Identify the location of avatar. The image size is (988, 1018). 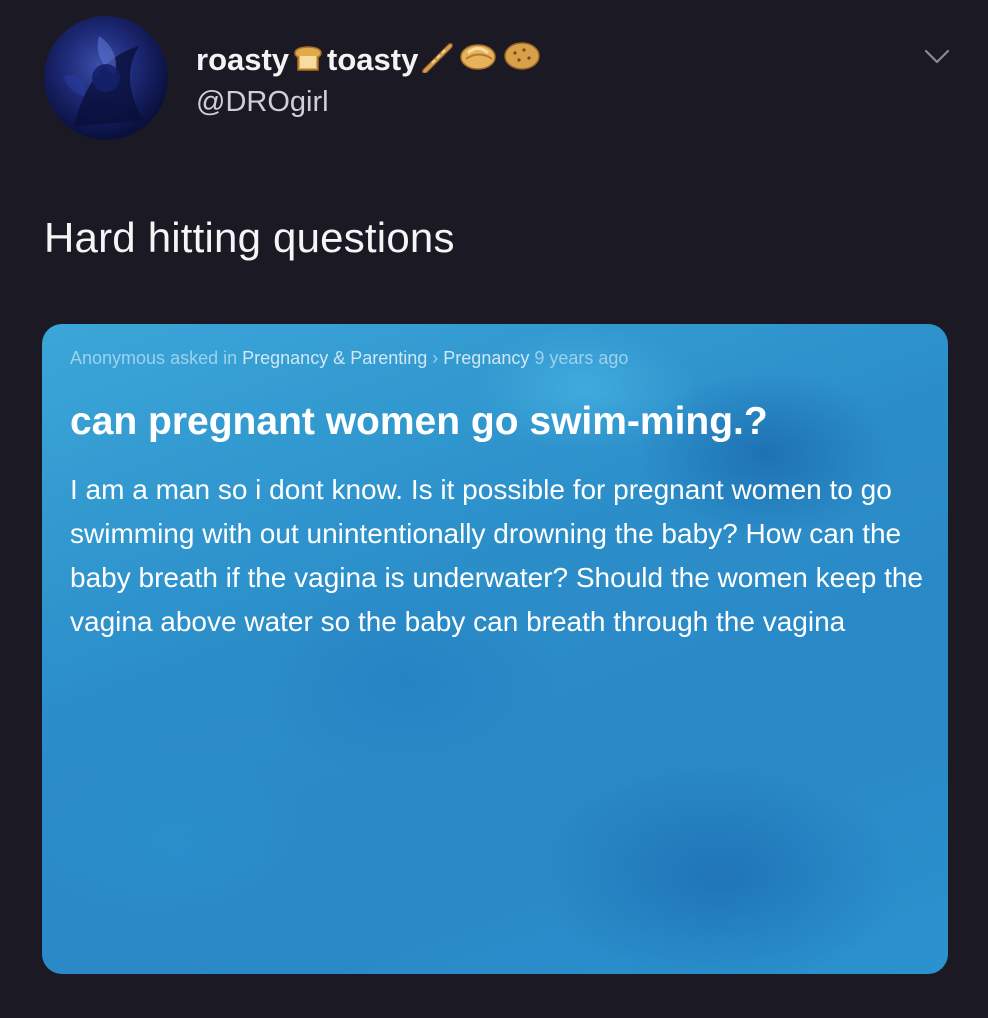
(106, 78).